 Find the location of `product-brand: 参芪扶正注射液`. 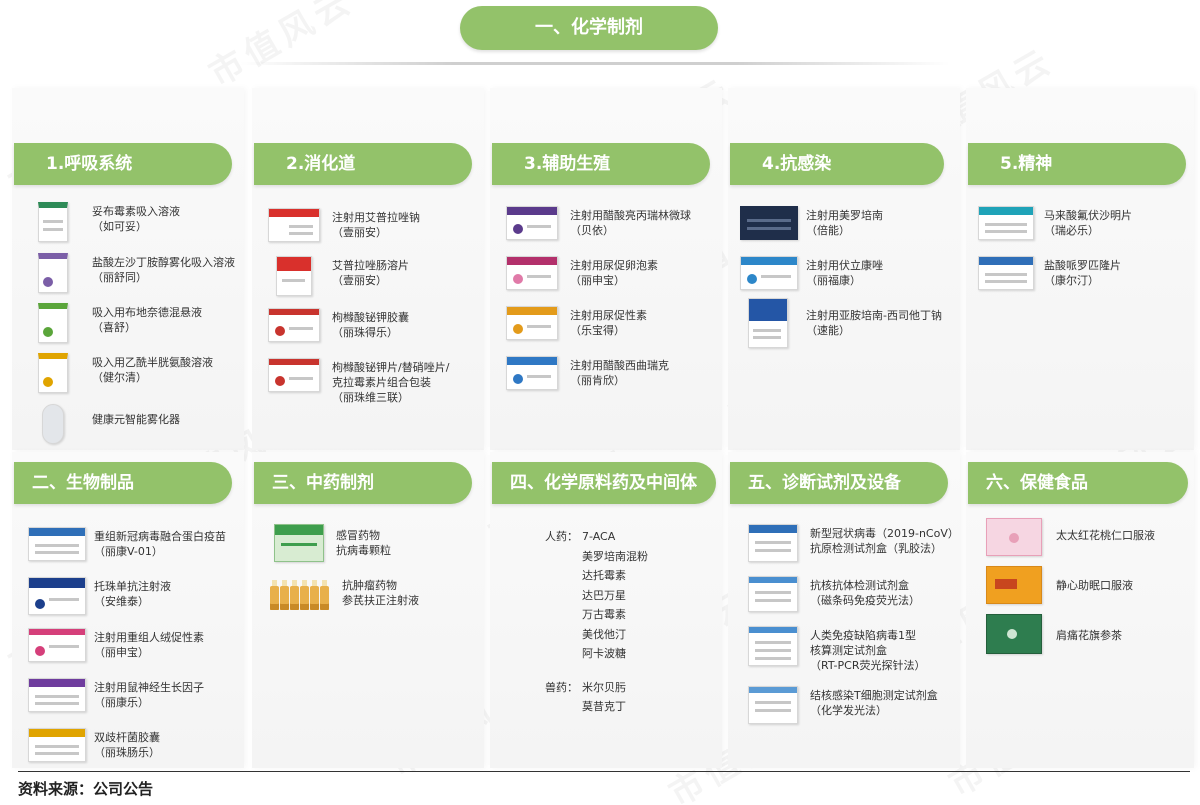

product-brand: 参芪扶正注射液 is located at coordinates (380, 600).